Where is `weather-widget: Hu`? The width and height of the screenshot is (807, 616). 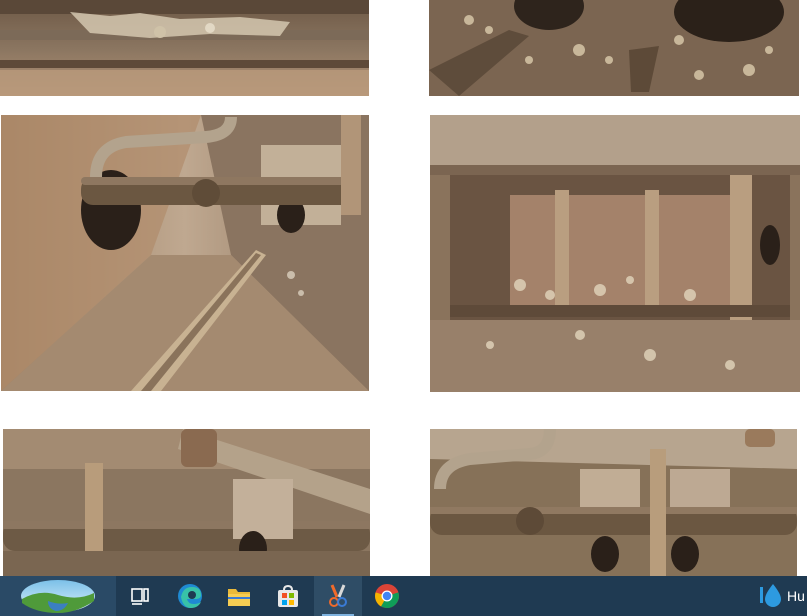 weather-widget: Hu is located at coordinates (782, 596).